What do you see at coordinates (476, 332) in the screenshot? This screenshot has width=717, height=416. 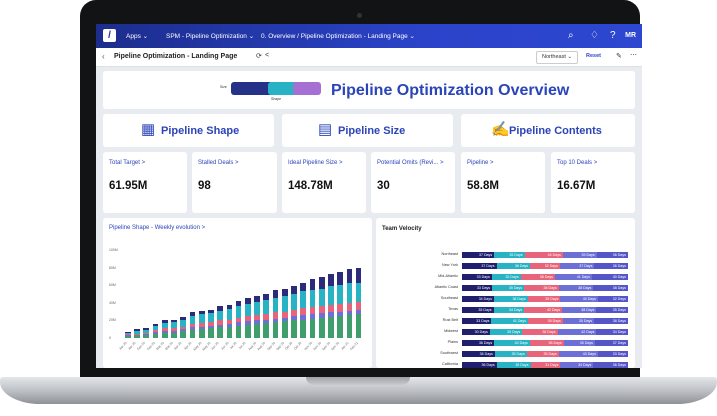 I see `velocity-segment: 30 Days` at bounding box center [476, 332].